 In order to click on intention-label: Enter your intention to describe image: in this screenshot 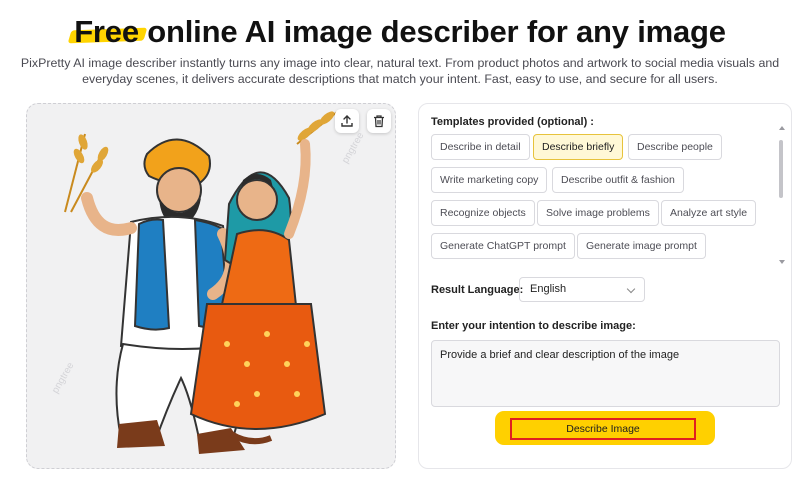, I will do `click(533, 326)`.